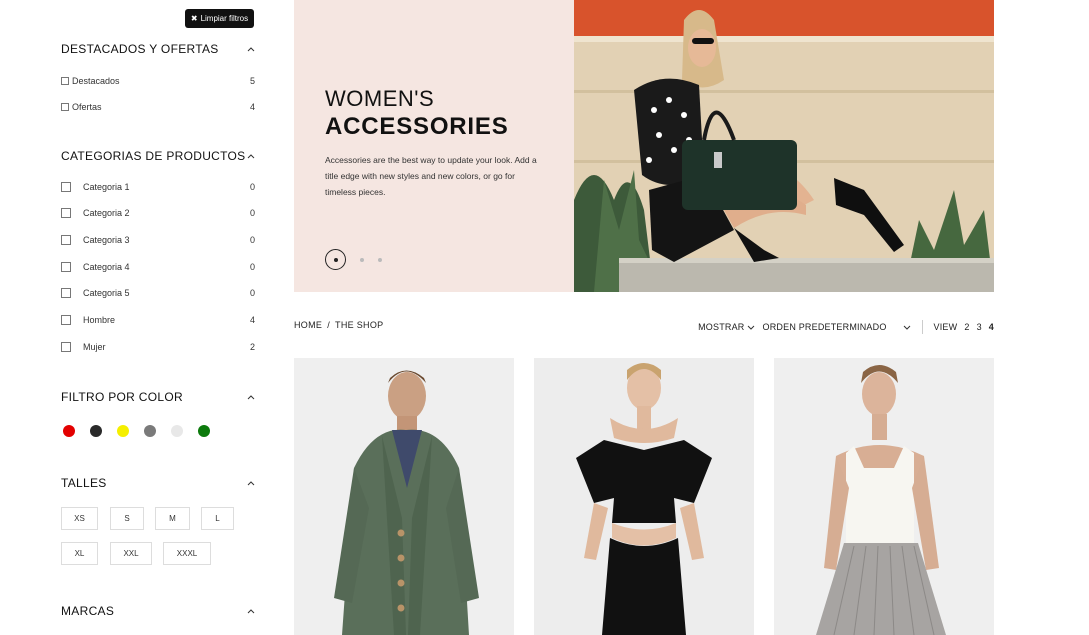 This screenshot has height=635, width=1089. I want to click on color-swatch-yellow, so click(123, 431).